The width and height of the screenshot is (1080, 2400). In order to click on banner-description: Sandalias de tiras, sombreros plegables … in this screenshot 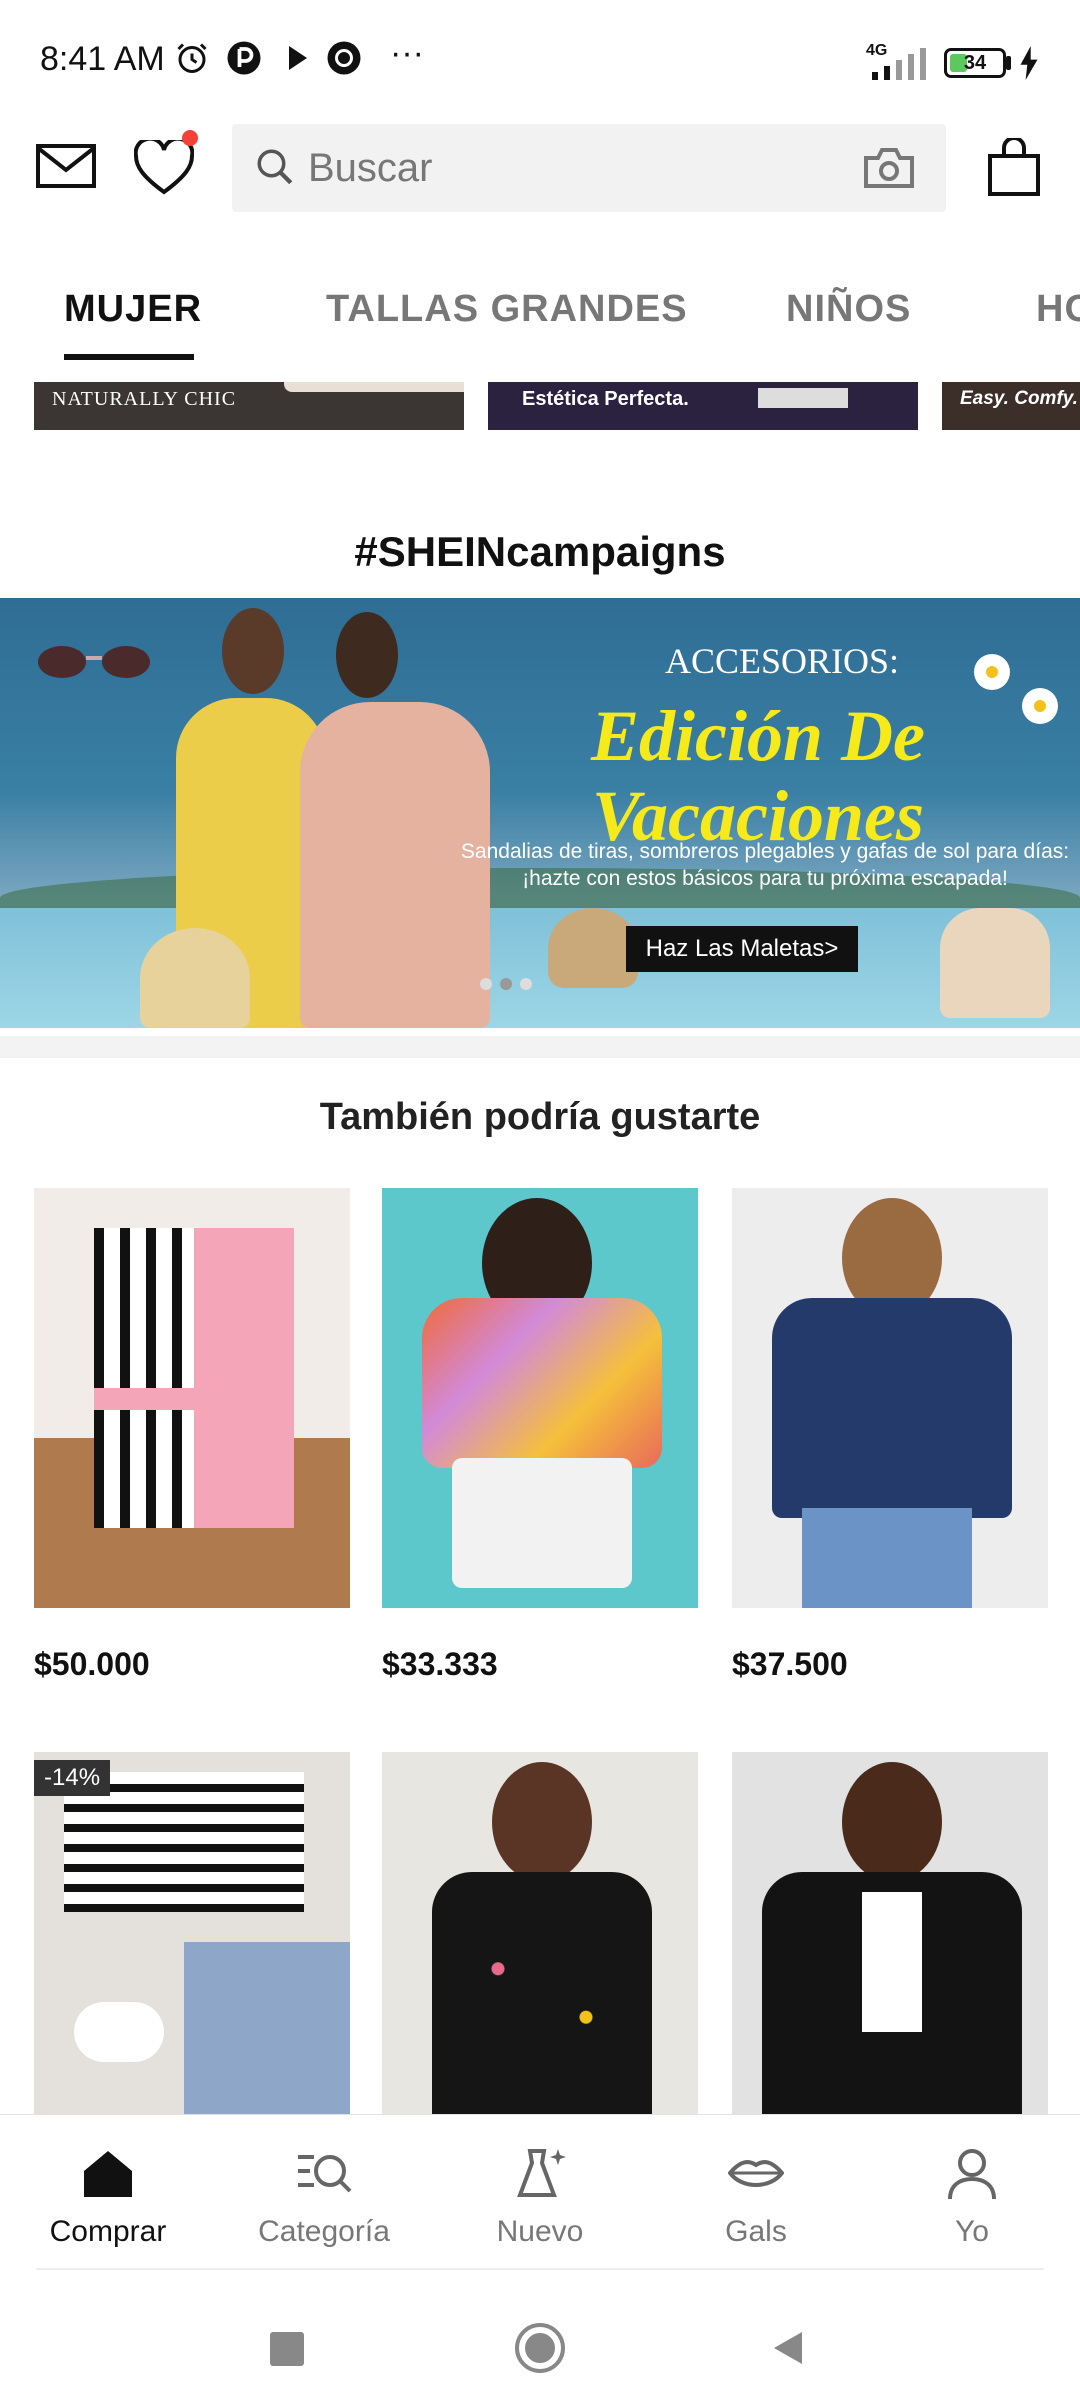, I will do `click(765, 865)`.